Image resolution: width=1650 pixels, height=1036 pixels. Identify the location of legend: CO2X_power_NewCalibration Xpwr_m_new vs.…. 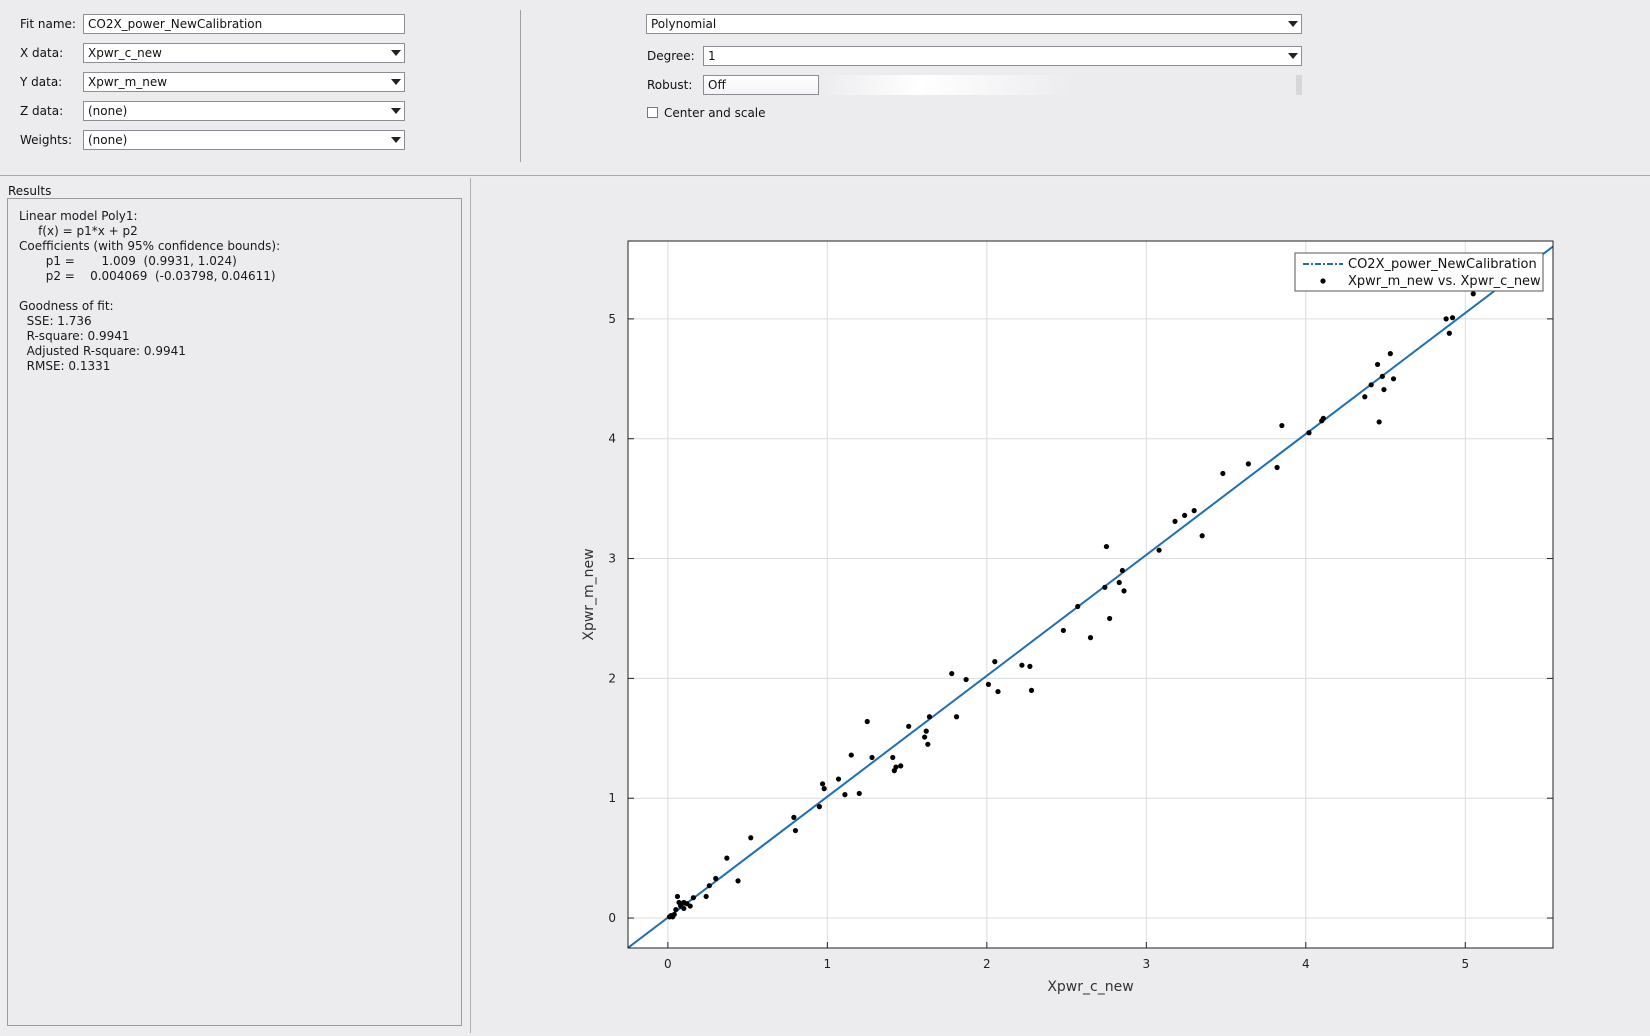
(1419, 272).